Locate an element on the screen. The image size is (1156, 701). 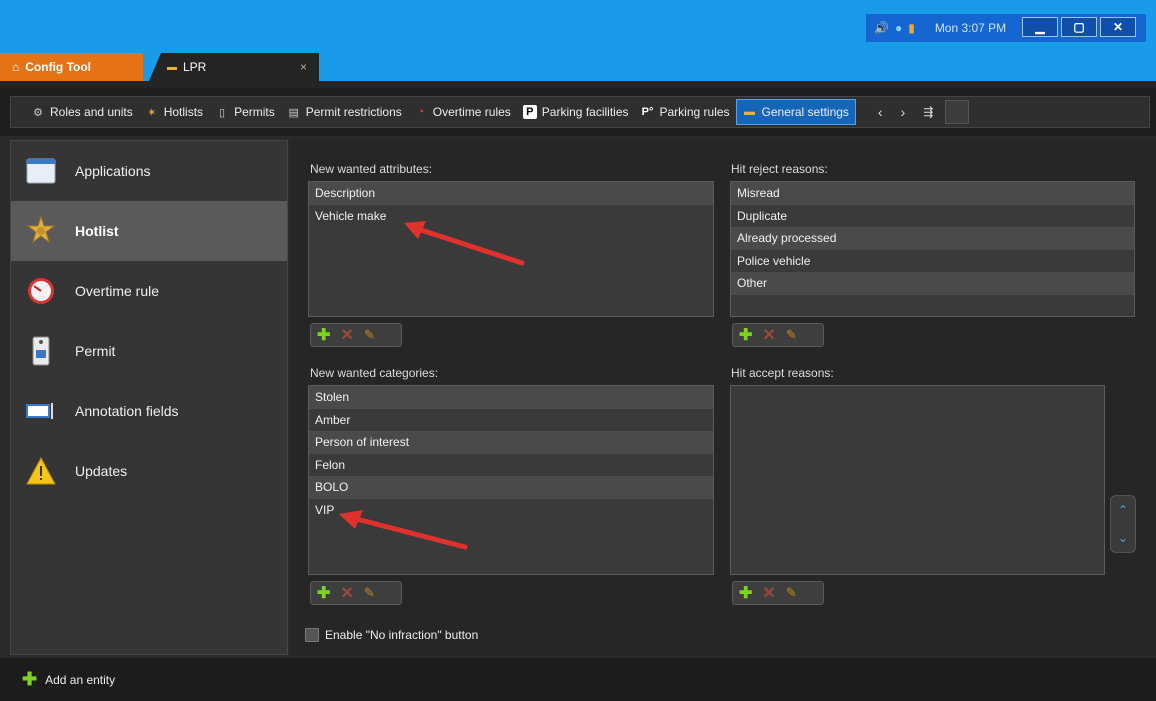
sidebar-item-annotation-fields: Annotation fields is located at coordinates (149, 411).